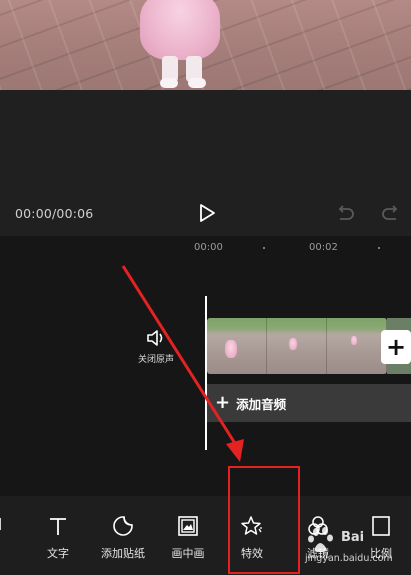  I want to click on watermark-text: Bai, so click(353, 537).